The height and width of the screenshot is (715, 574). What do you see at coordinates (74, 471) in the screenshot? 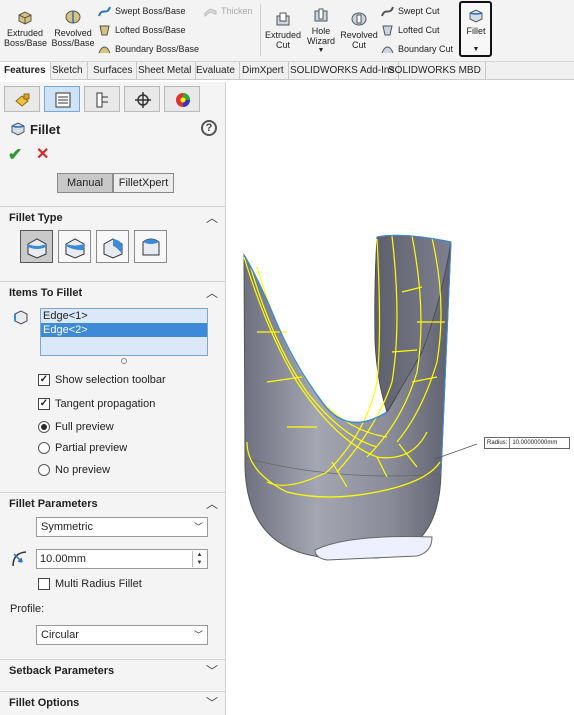
I see `no-preview-radio: No preview` at bounding box center [74, 471].